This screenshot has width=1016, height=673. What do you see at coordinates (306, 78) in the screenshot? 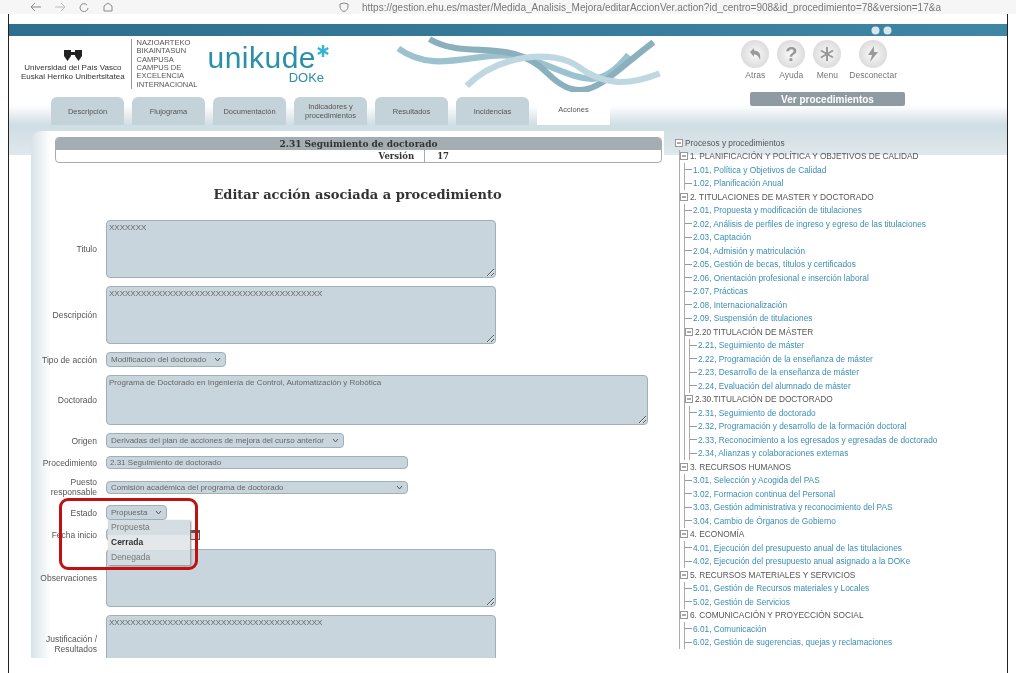
I see `brand-subtitle: DOKe` at bounding box center [306, 78].